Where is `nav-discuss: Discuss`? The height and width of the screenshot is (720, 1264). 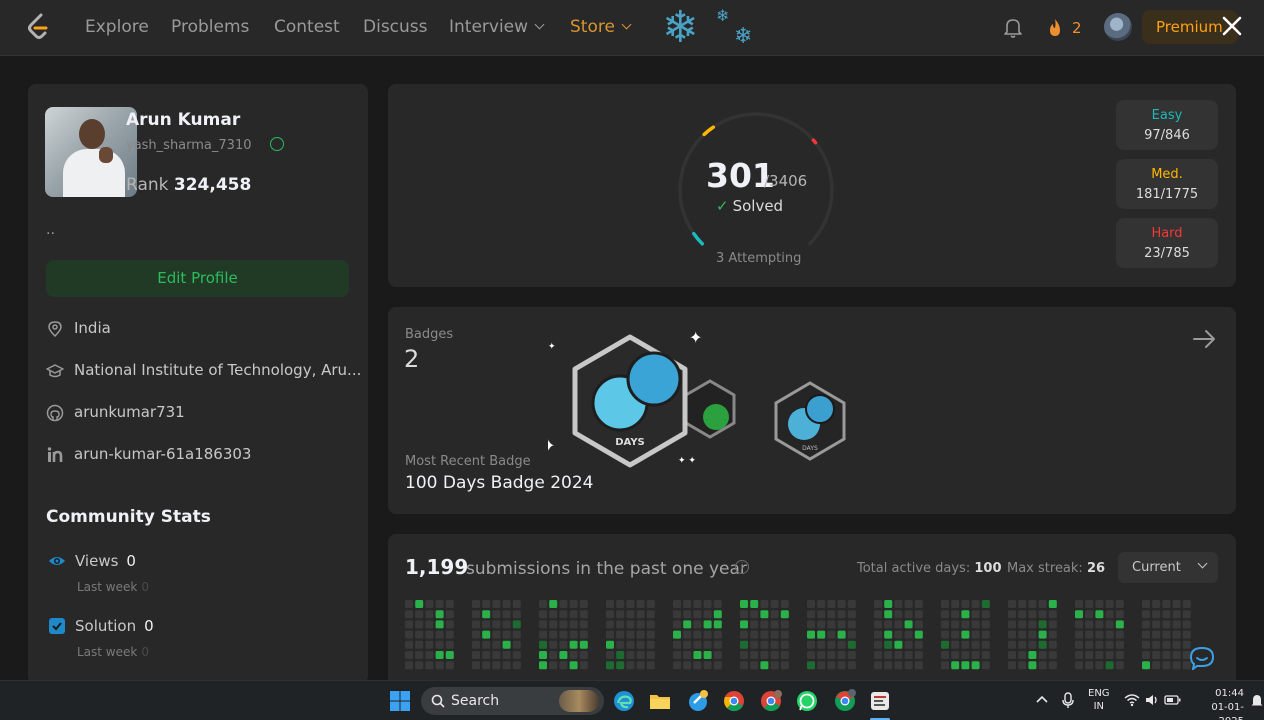
nav-discuss: Discuss is located at coordinates (395, 27).